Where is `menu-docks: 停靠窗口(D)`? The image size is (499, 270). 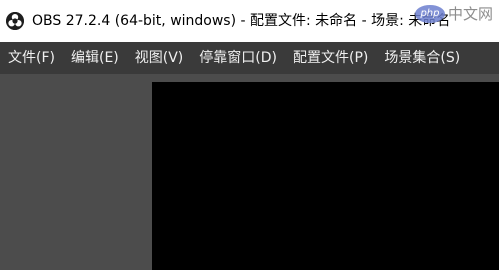 menu-docks: 停靠窗口(D) is located at coordinates (238, 58).